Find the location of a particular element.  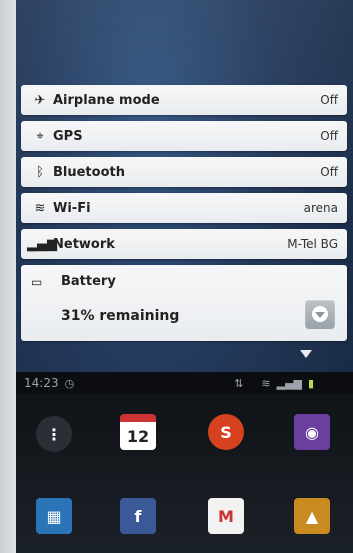

music-icon: S is located at coordinates (226, 432).